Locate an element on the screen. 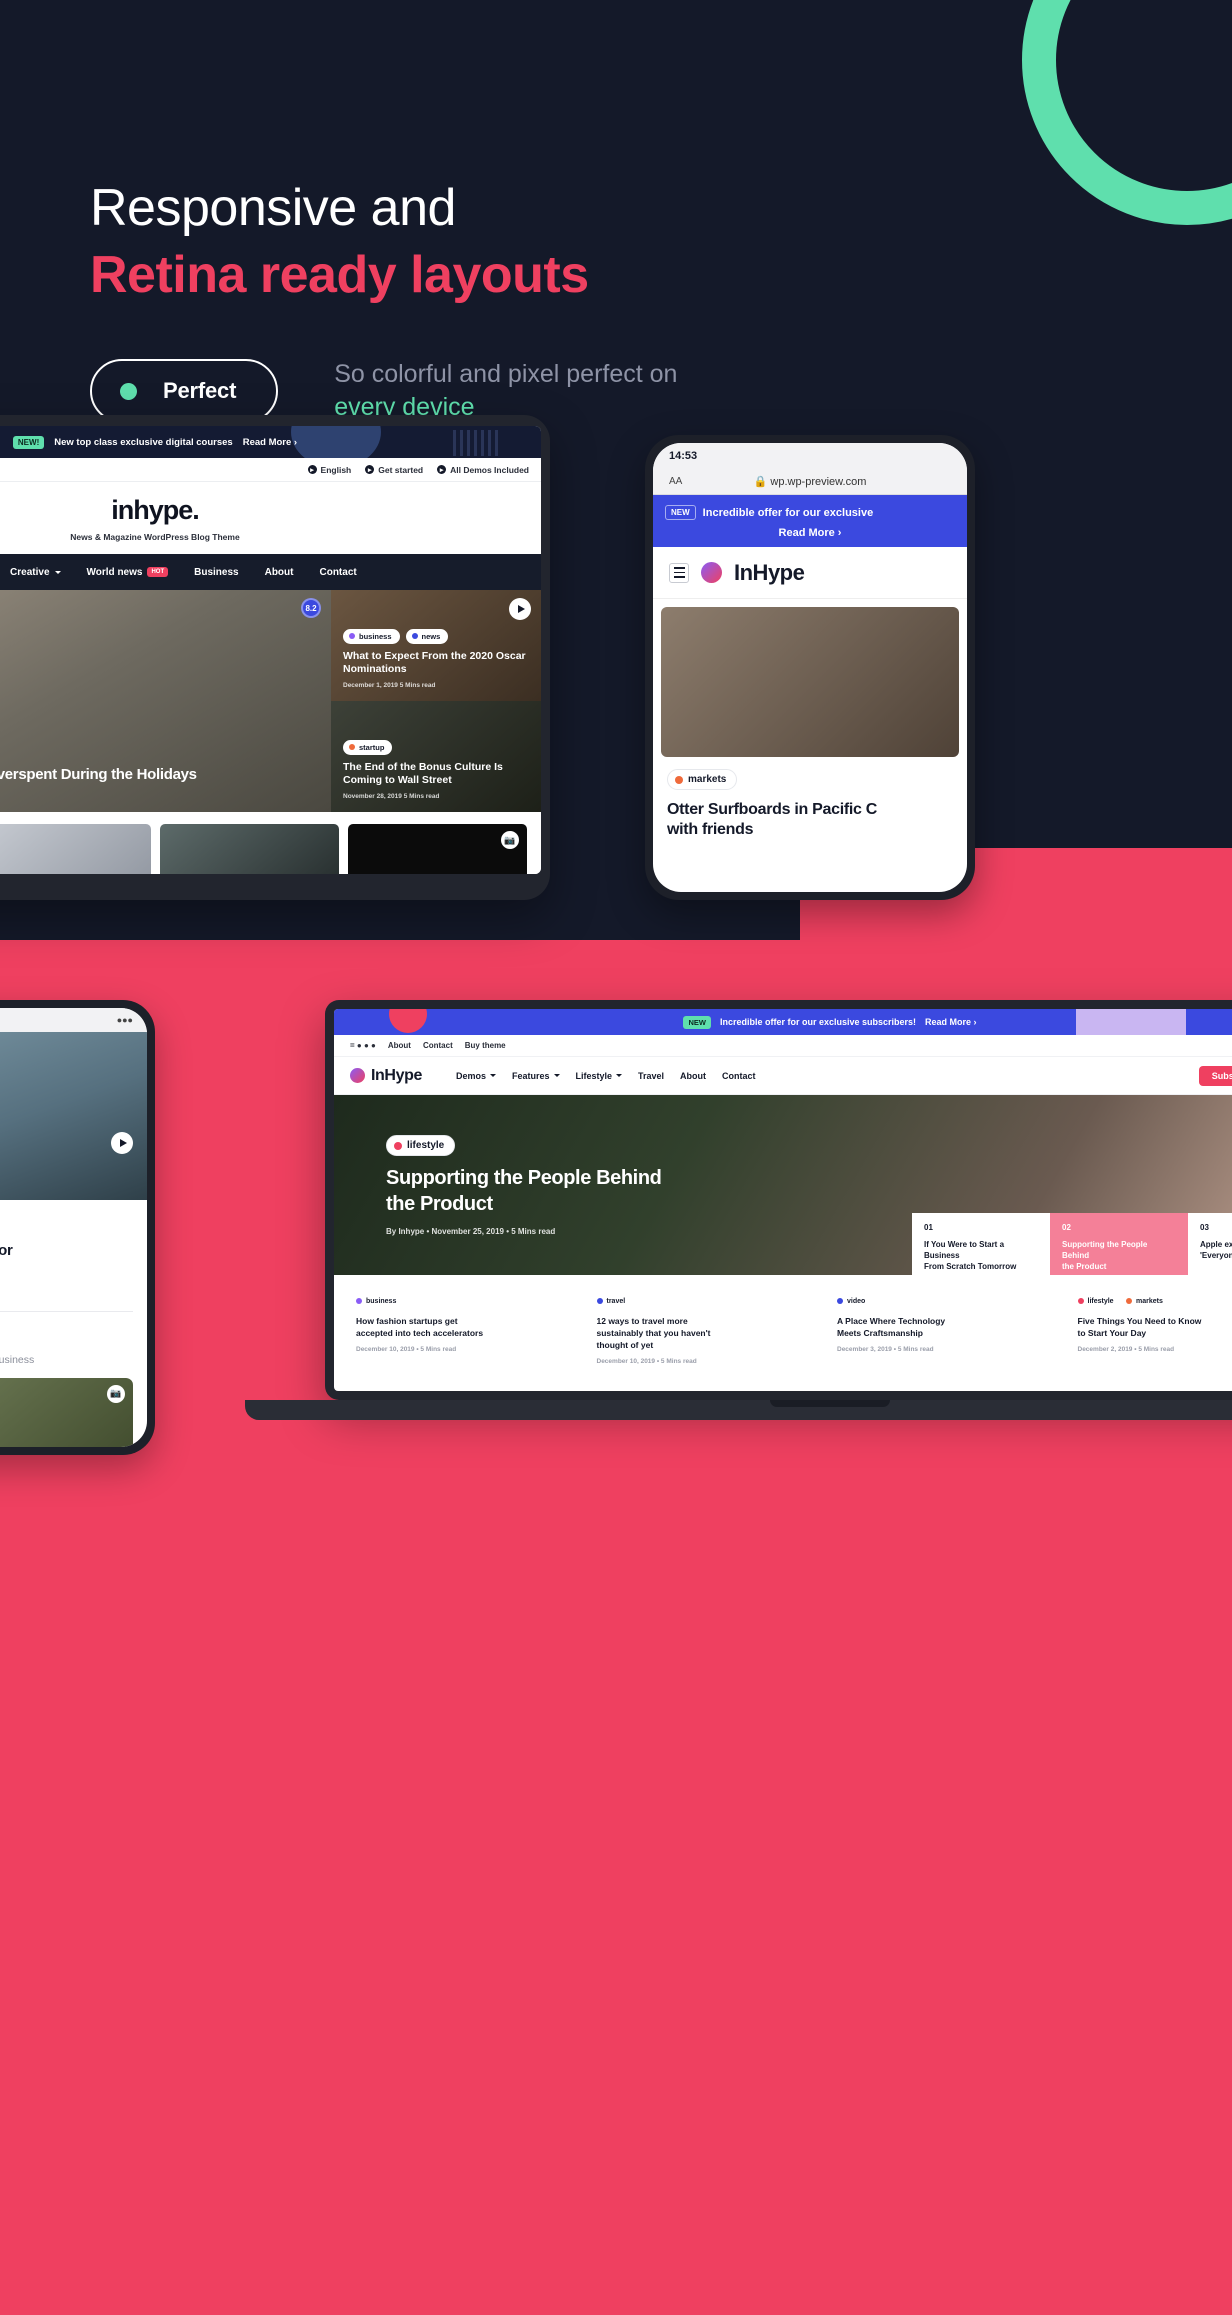 The height and width of the screenshot is (2315, 1232). thumbnail-4: 📷 is located at coordinates (437, 849).